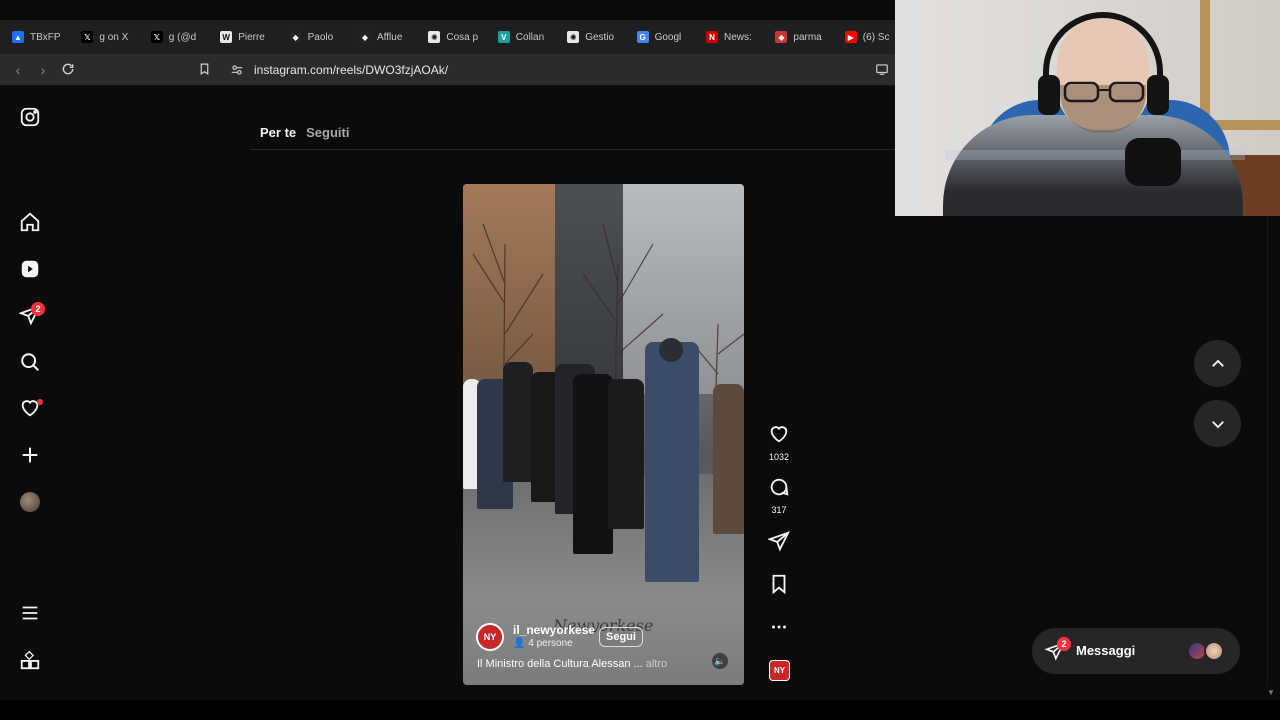 This screenshot has width=1280, height=720. What do you see at coordinates (18, 70) in the screenshot?
I see `back-icon: ‹` at bounding box center [18, 70].